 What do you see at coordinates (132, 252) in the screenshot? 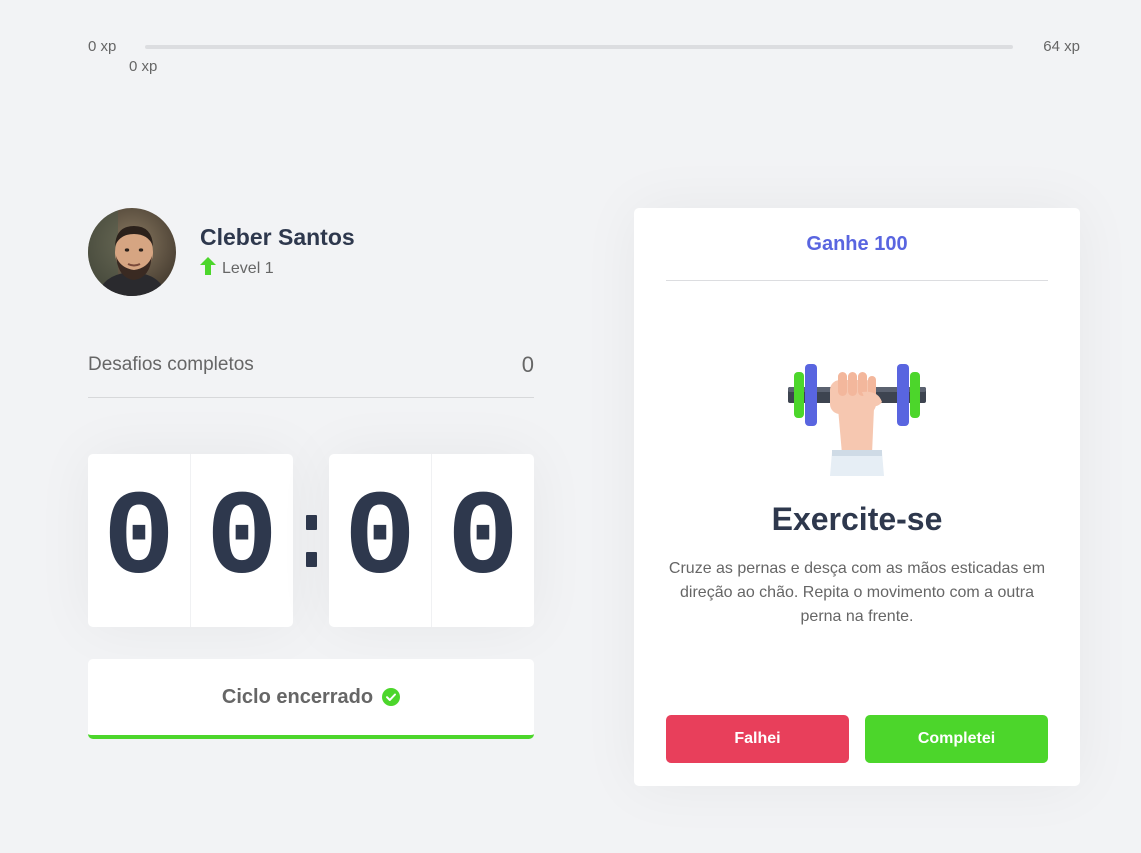
I see `avatar` at bounding box center [132, 252].